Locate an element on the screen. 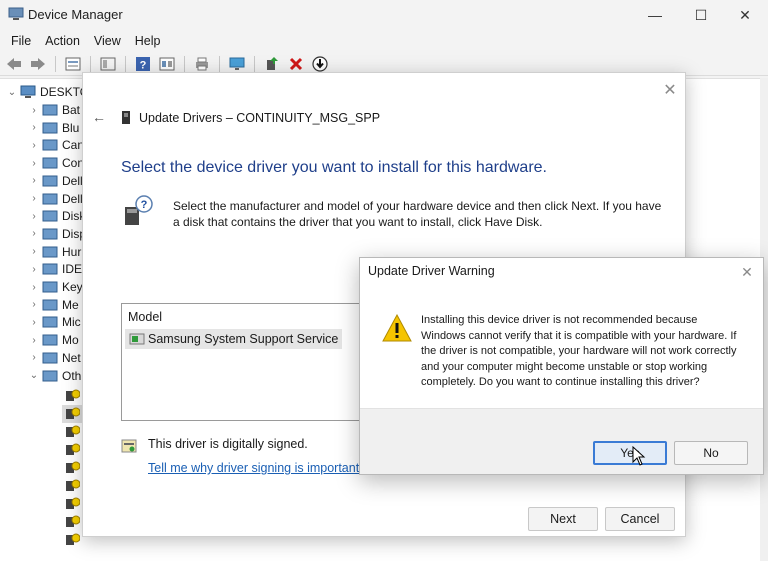  driver-signing-link: Tell me why driver signing is important is located at coordinates (253, 468).